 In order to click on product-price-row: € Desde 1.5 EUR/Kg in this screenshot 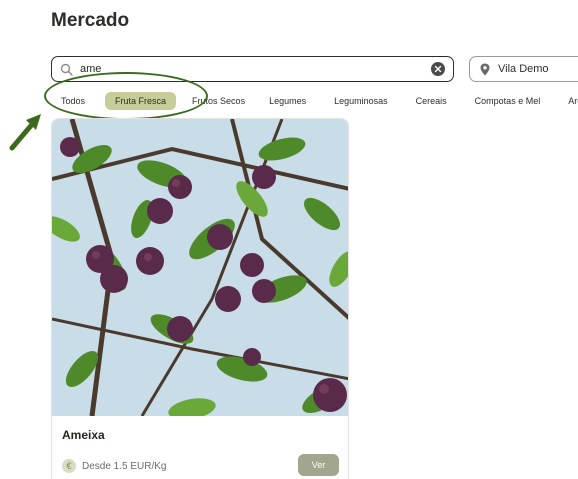, I will do `click(114, 466)`.